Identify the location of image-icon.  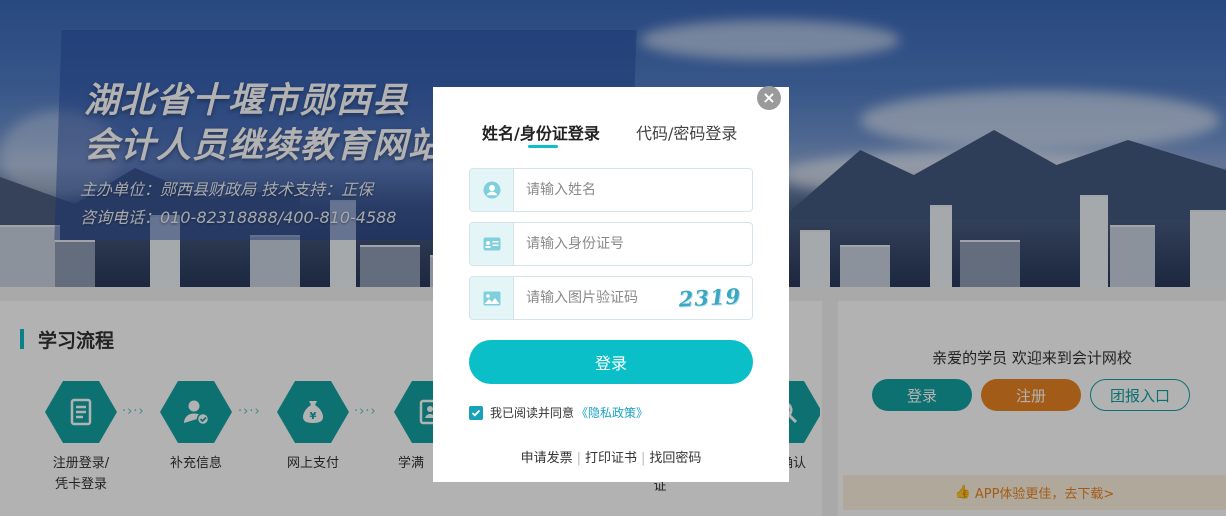
(492, 298).